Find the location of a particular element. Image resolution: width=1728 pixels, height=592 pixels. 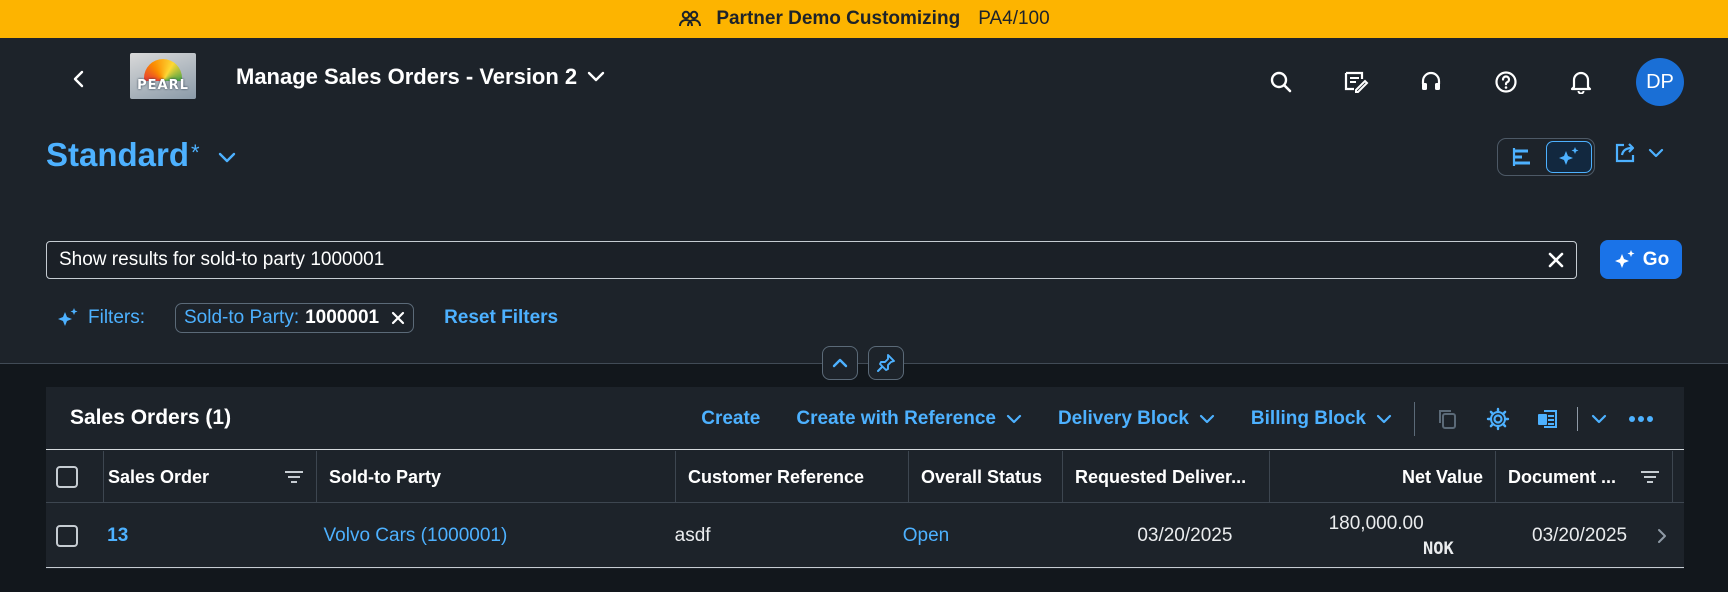

bell-icon is located at coordinates (1580, 82).